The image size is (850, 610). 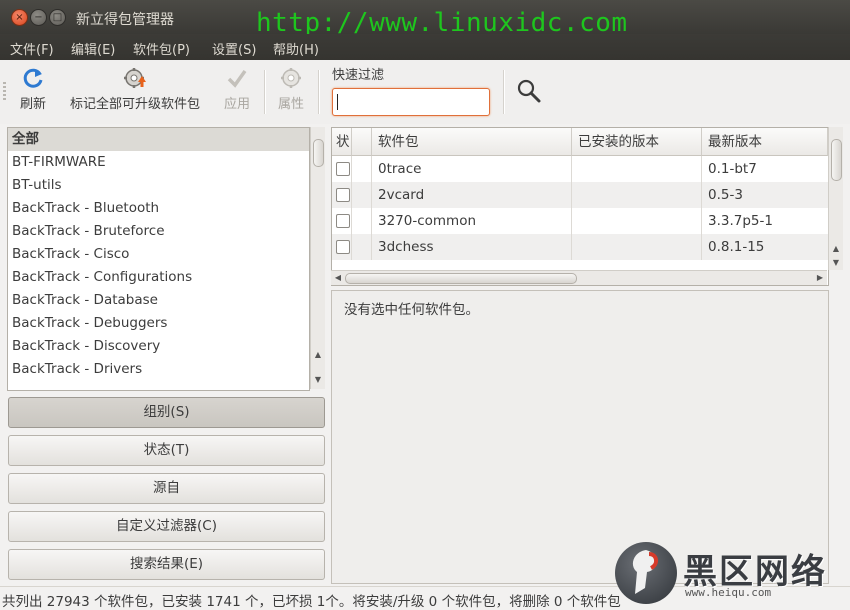 I want to click on latest-version: 0.5-3, so click(x=725, y=195).